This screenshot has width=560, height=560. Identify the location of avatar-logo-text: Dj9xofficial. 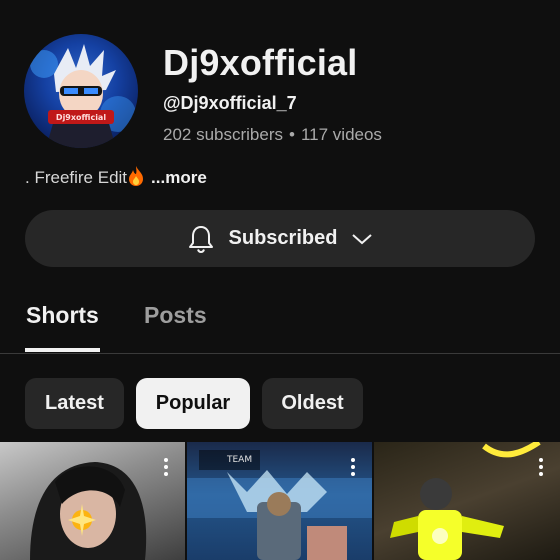
(81, 117).